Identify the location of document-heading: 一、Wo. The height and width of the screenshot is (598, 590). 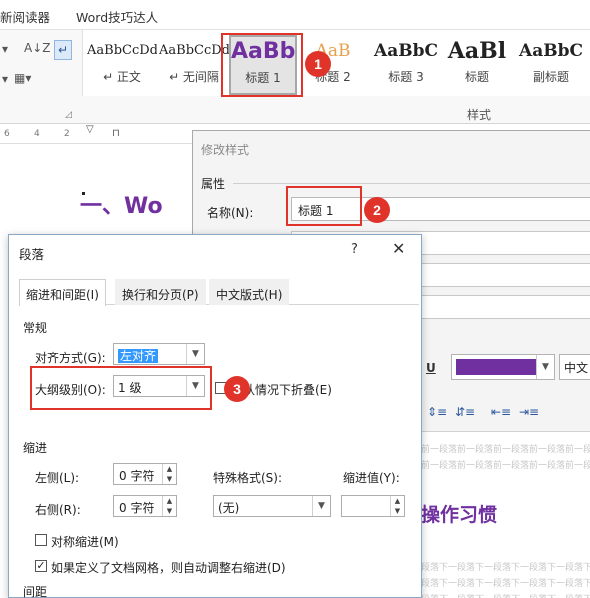
(121, 204).